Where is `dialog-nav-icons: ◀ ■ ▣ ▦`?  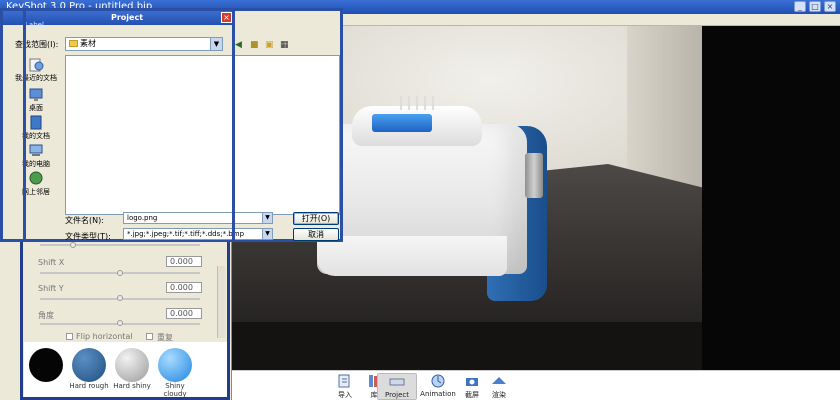 dialog-nav-icons: ◀ ■ ▣ ▦ is located at coordinates (263, 45).